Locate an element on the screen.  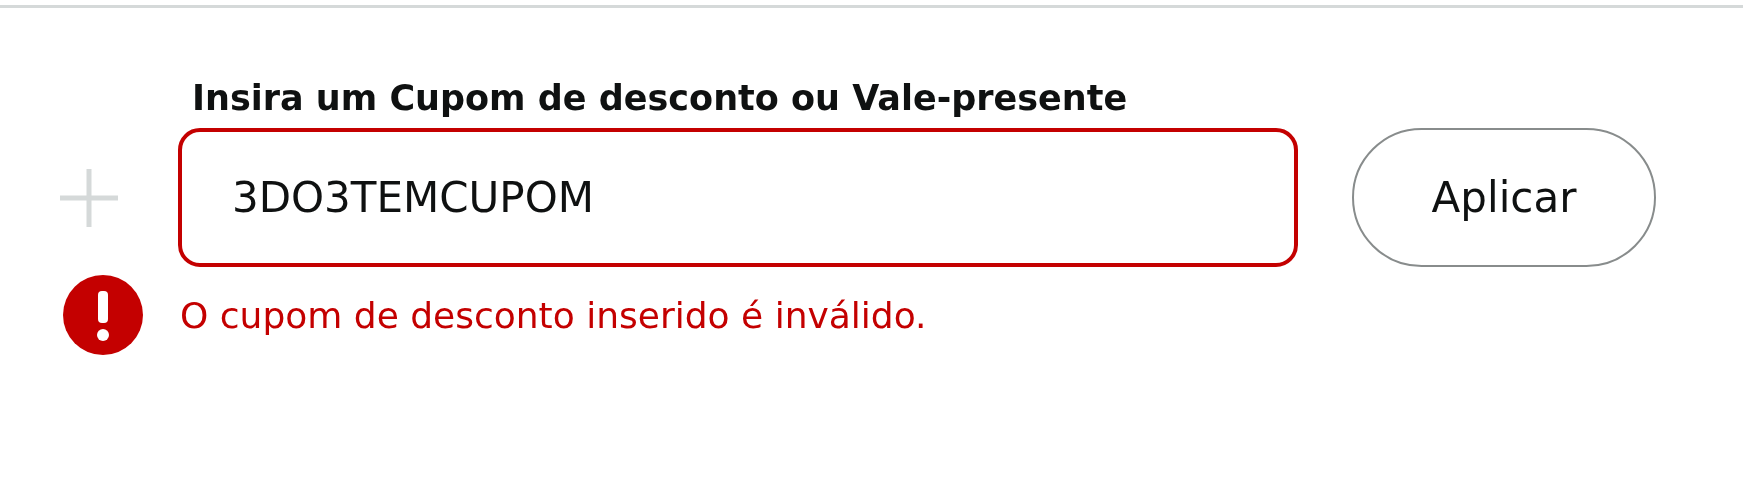
error-message: O cupom de desconto inserido é inválido. is located at coordinates (553, 315).